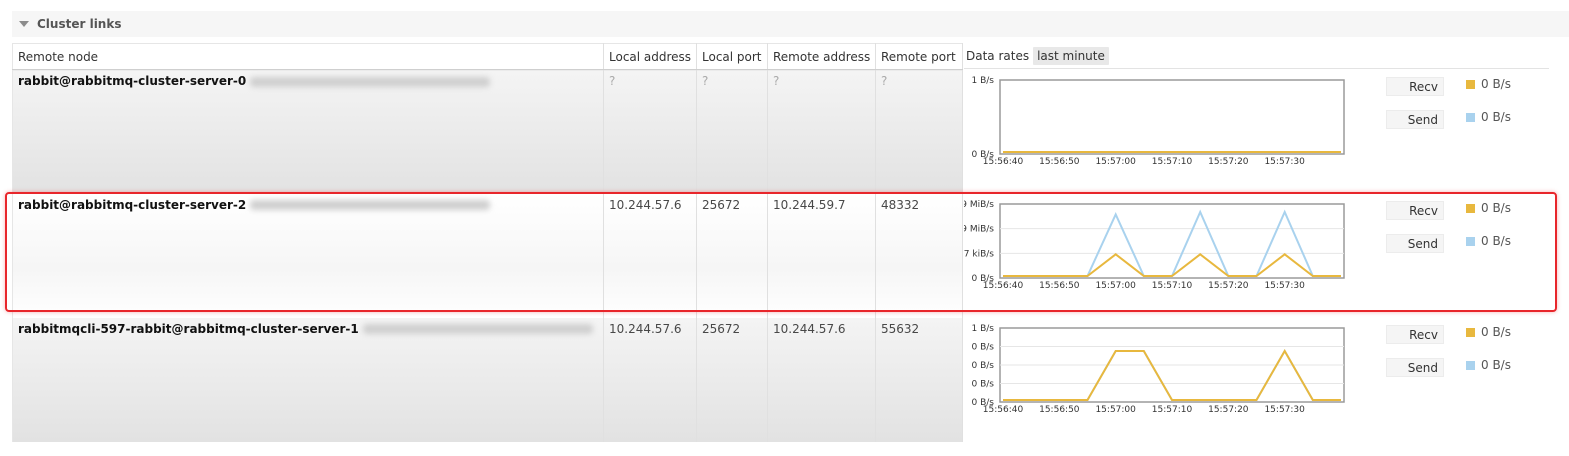 The image size is (1569, 456). What do you see at coordinates (919, 379) in the screenshot?
I see `remote-port: 55632` at bounding box center [919, 379].